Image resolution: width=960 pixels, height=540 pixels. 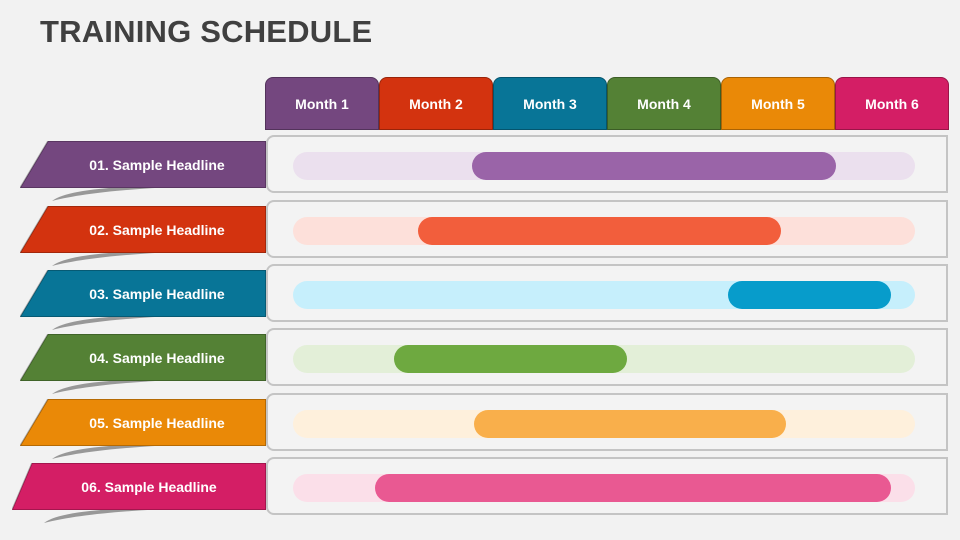 I want to click on schedule-row: 01. Sample Headline, so click(x=480, y=167).